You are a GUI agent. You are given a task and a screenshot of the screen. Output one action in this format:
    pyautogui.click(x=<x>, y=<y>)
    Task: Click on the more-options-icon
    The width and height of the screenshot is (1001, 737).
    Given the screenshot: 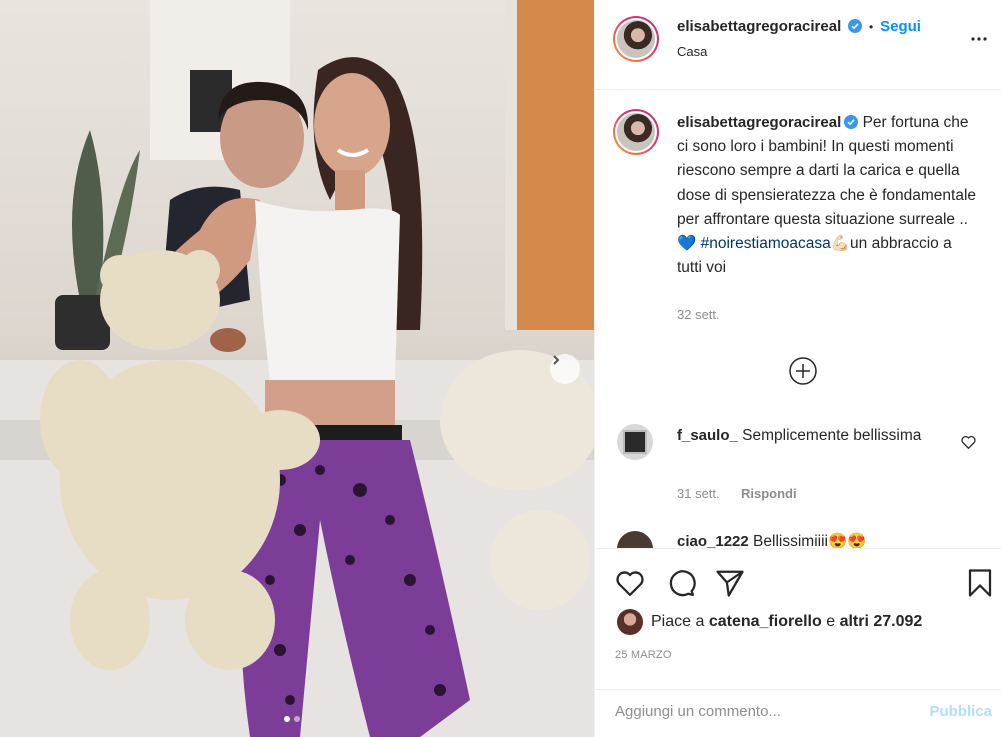 What is the action you would take?
    pyautogui.click(x=979, y=39)
    